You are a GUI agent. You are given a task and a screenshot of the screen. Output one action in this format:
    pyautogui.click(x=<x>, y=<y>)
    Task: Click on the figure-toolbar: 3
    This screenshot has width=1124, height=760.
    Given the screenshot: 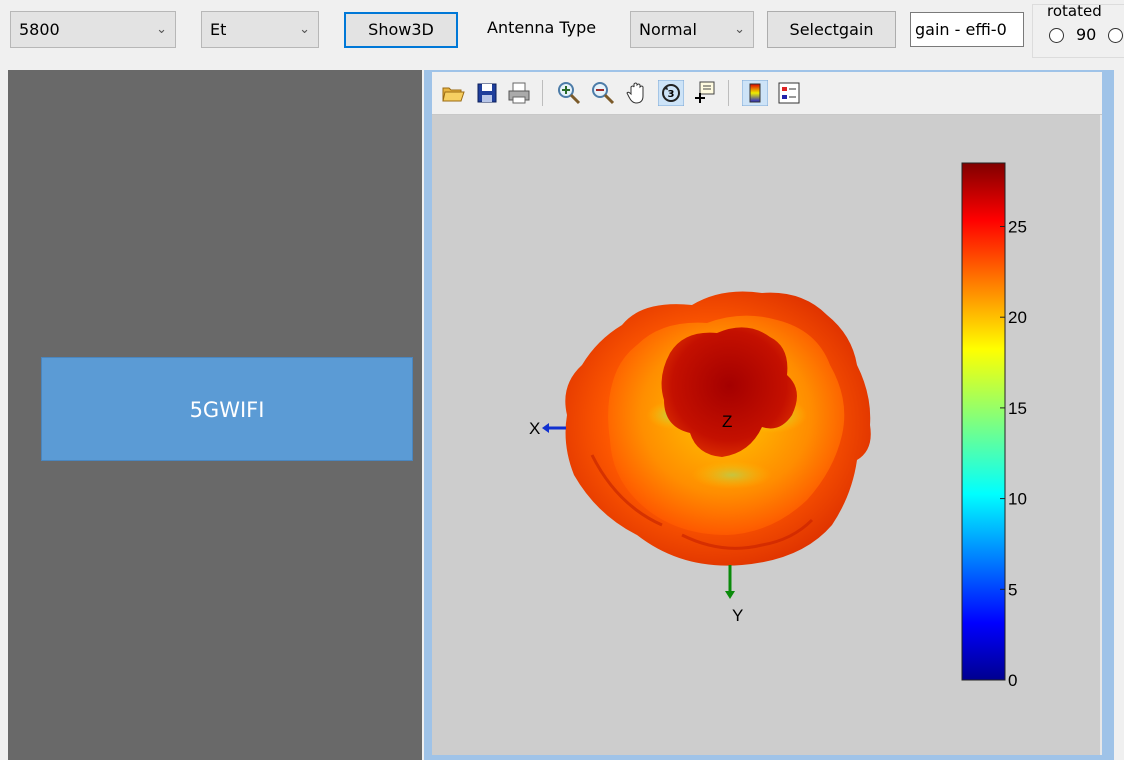 What is the action you would take?
    pyautogui.click(x=767, y=93)
    